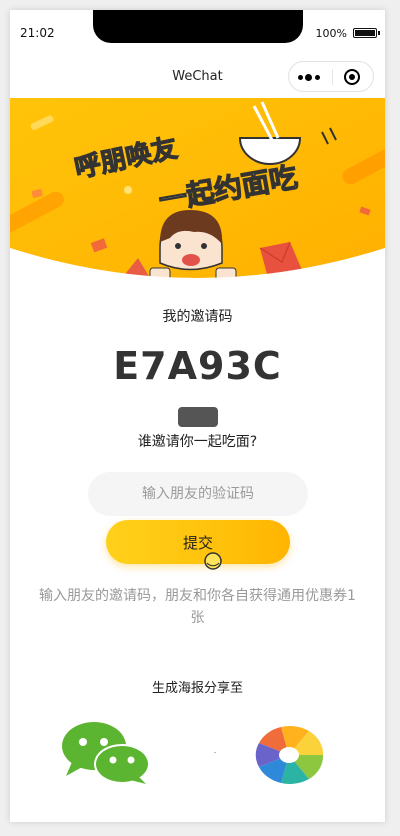  I want to click on submit-button: 提交, so click(198, 542).